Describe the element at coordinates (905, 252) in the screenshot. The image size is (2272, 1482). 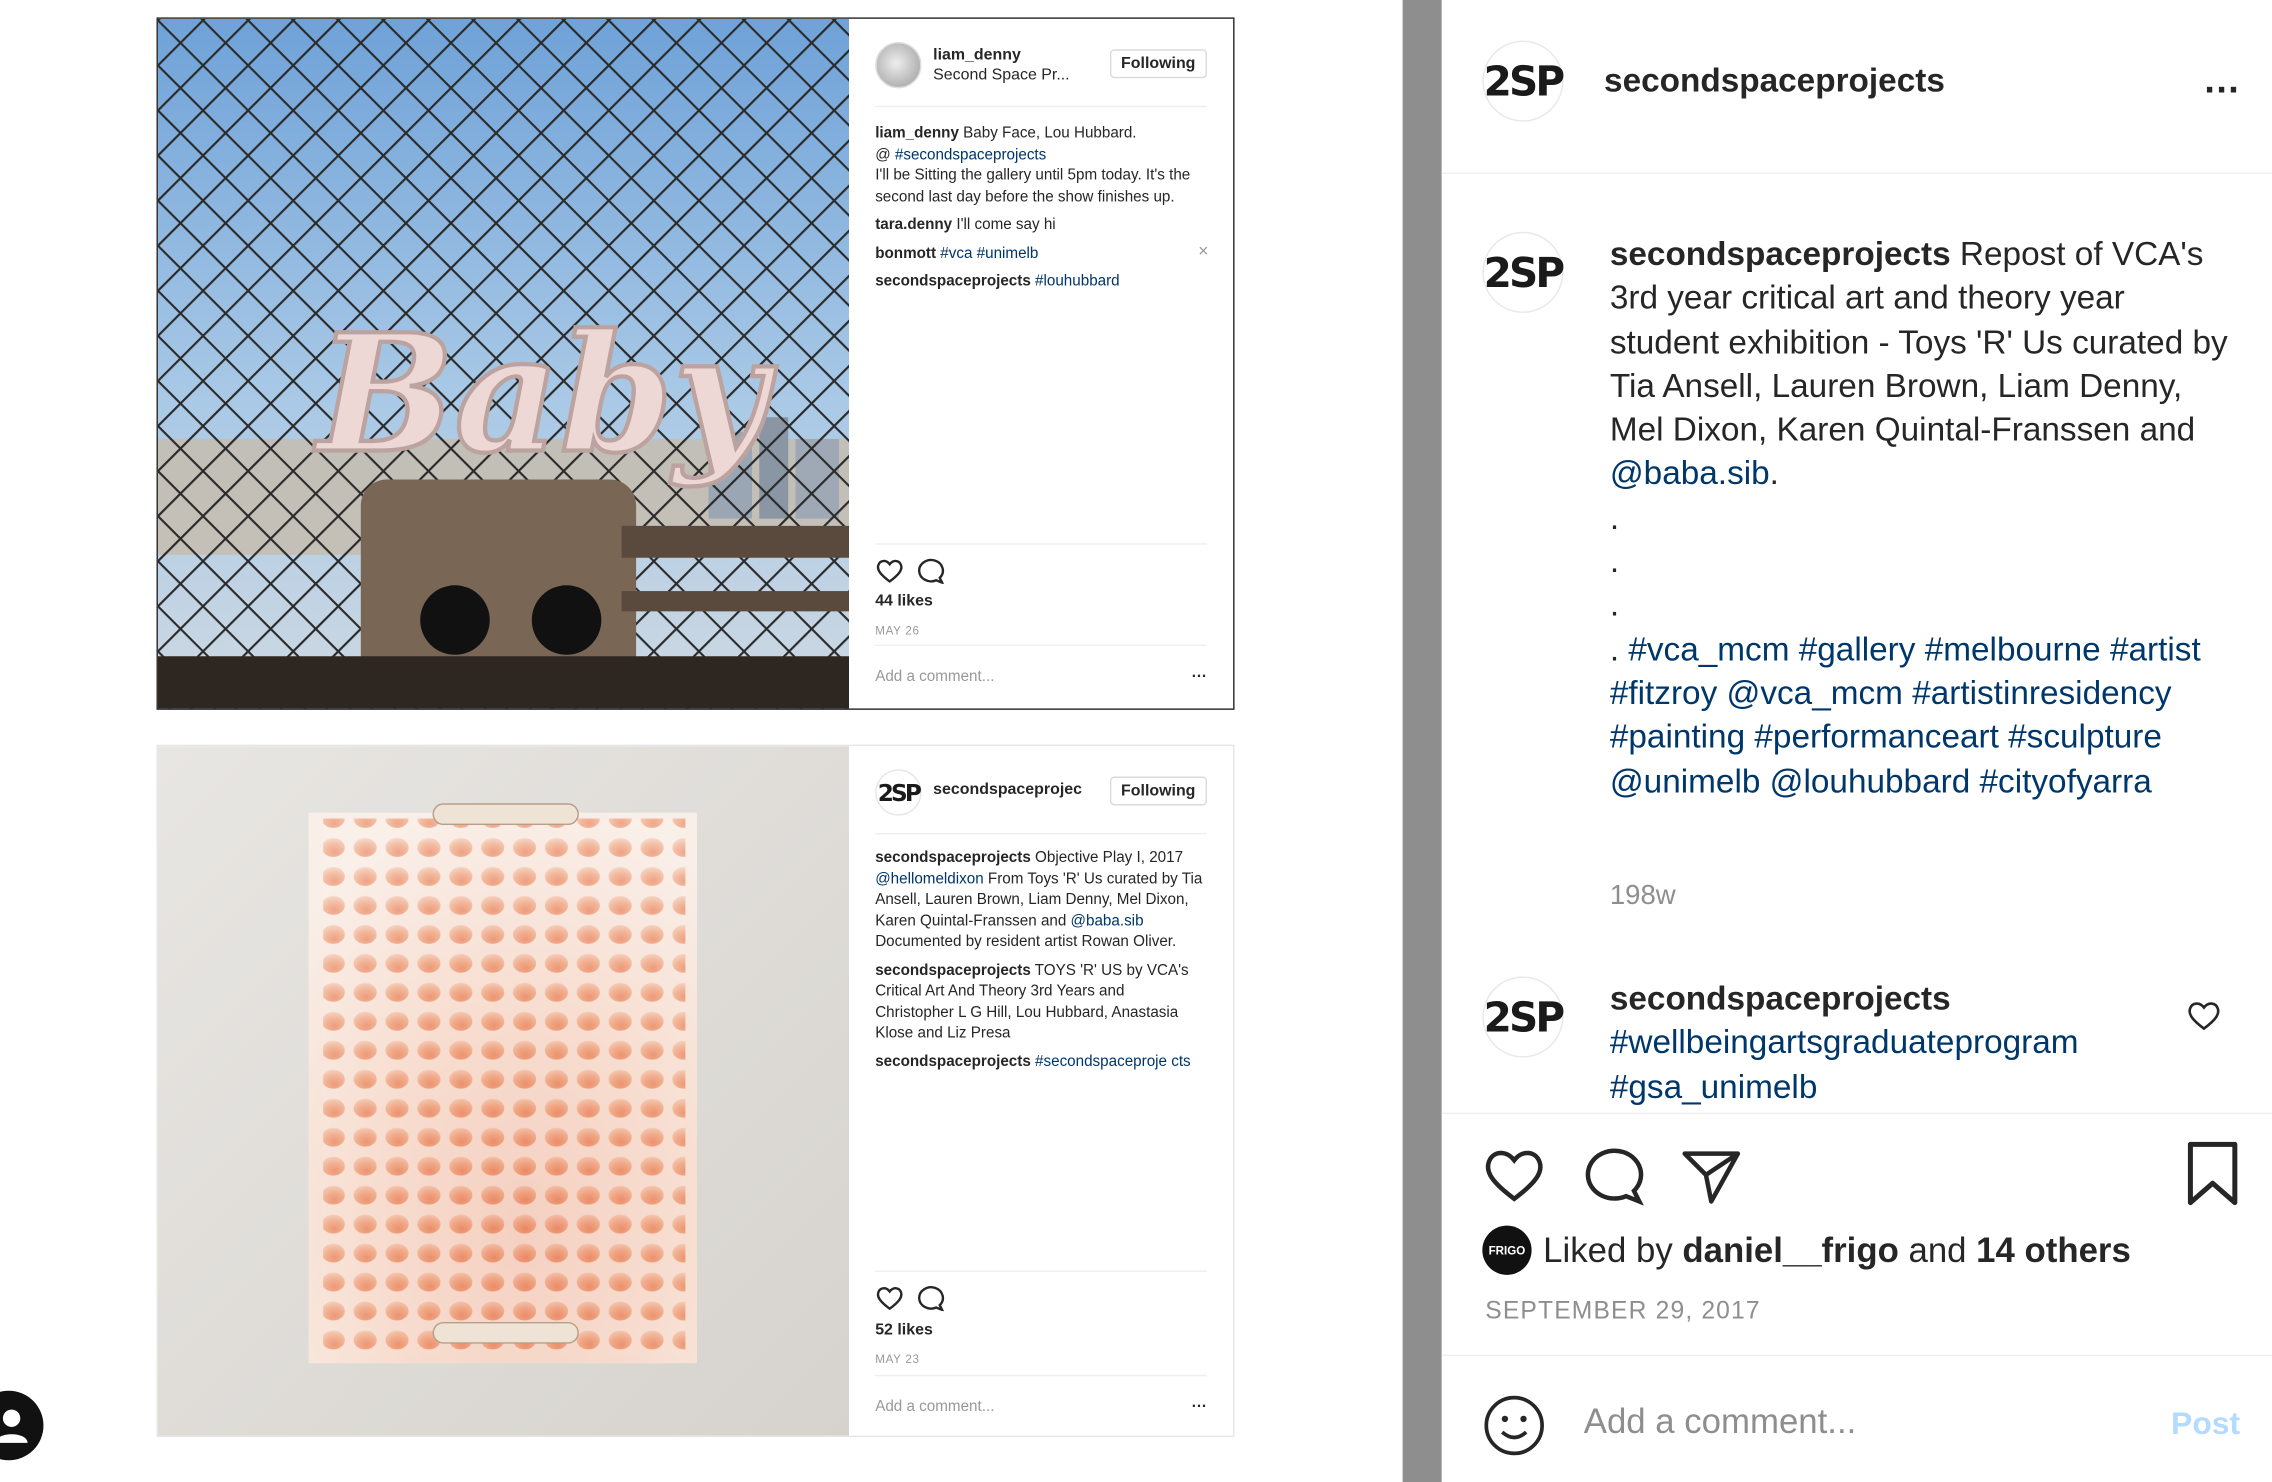
I see `comment-user: bonmott` at that location.